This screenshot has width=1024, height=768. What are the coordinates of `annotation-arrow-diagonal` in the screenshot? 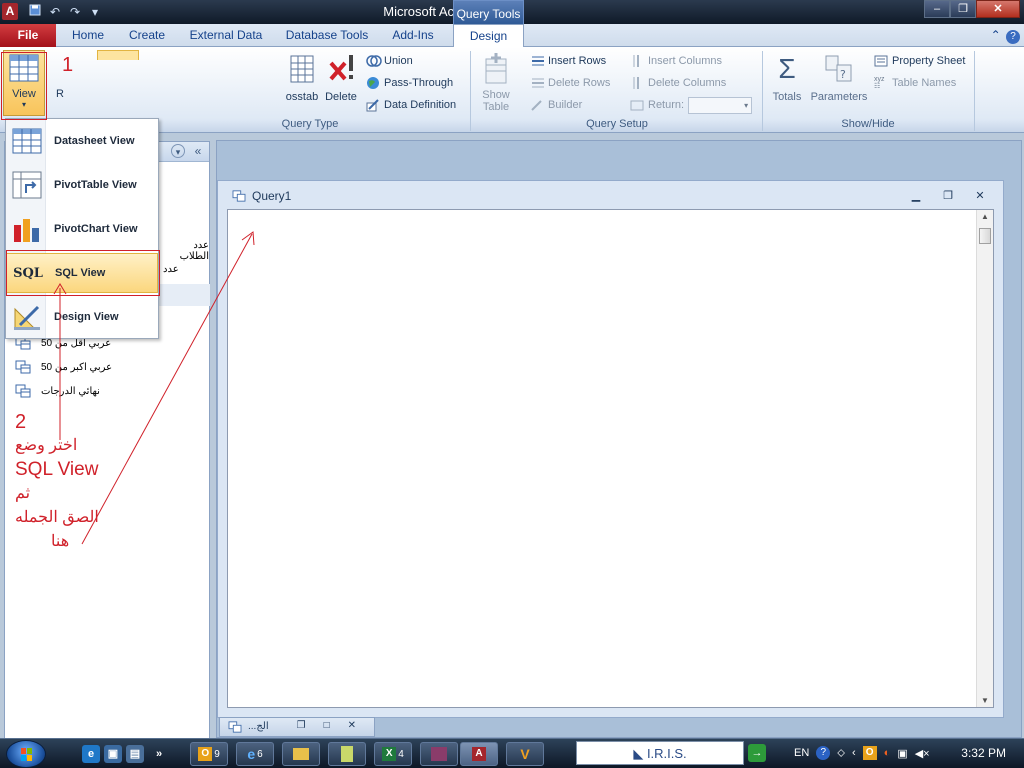 It's located at (167, 389).